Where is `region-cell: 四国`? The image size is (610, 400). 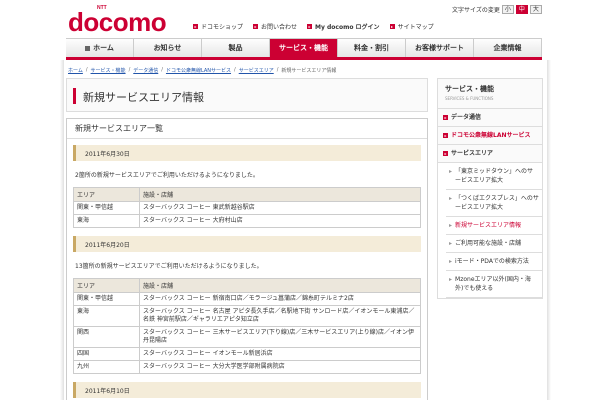 region-cell: 四国 is located at coordinates (106, 354).